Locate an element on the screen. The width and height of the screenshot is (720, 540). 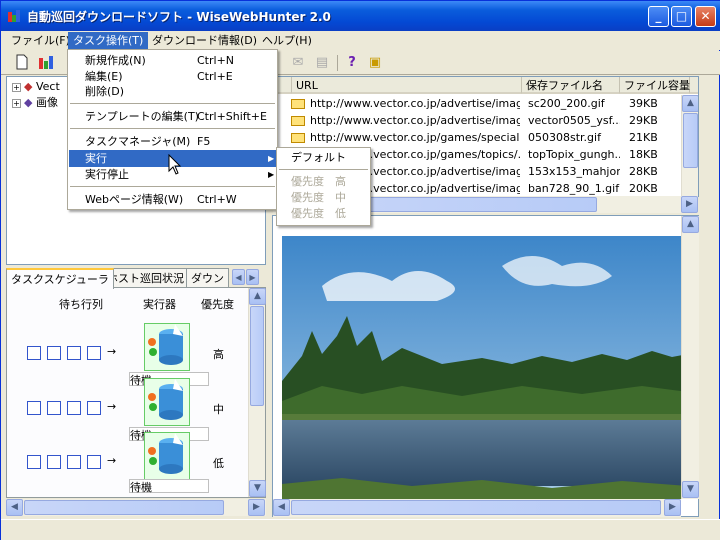
run-submenu: デフォルト 優先度 高 優先度 中 優先度 低 is located at coordinates (323, 186).